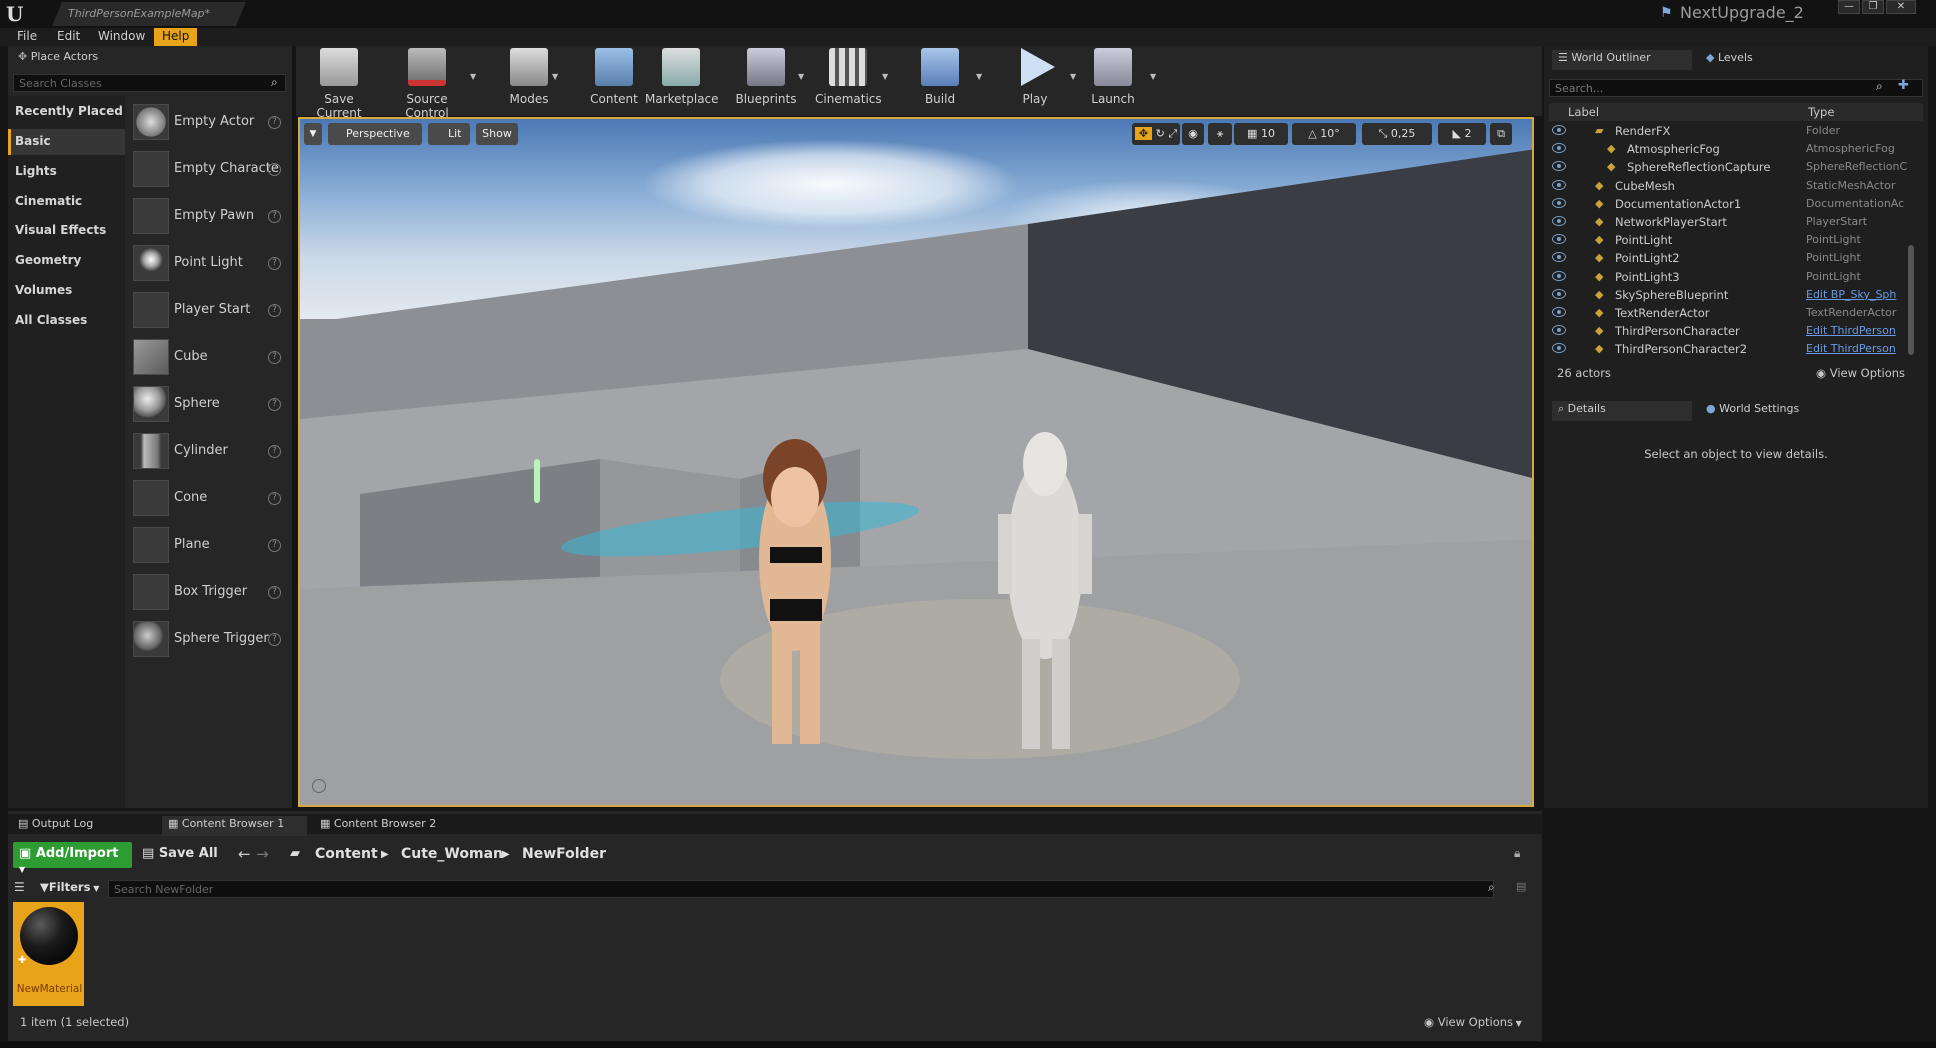 The image size is (1936, 1048). I want to click on launch-button: Launch, so click(1113, 79).